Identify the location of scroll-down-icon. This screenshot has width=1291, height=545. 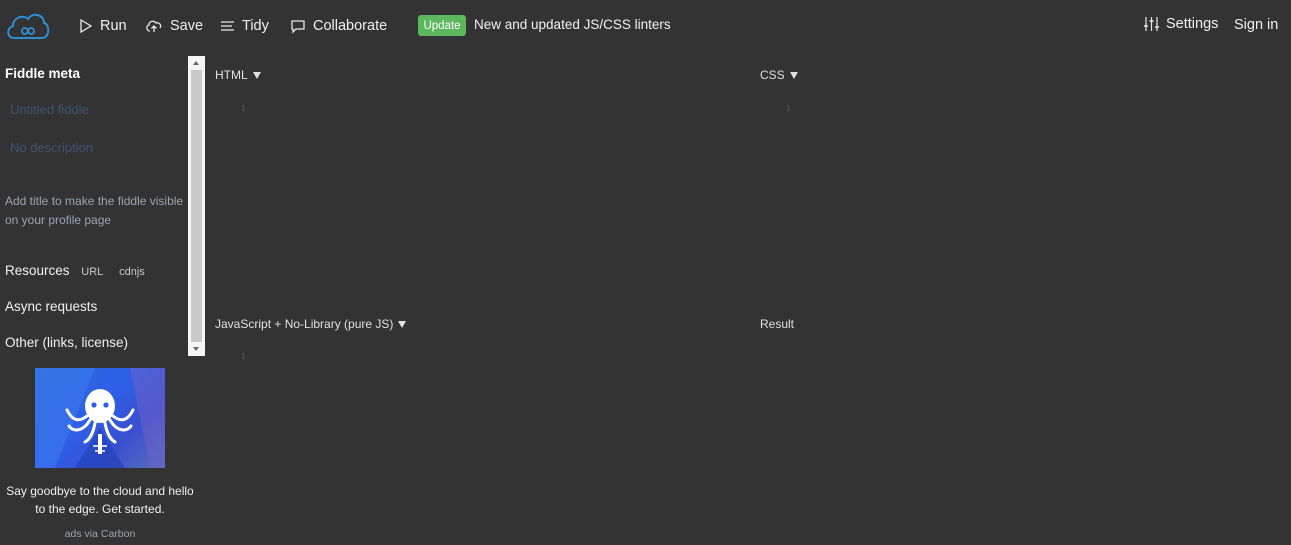
(196, 349).